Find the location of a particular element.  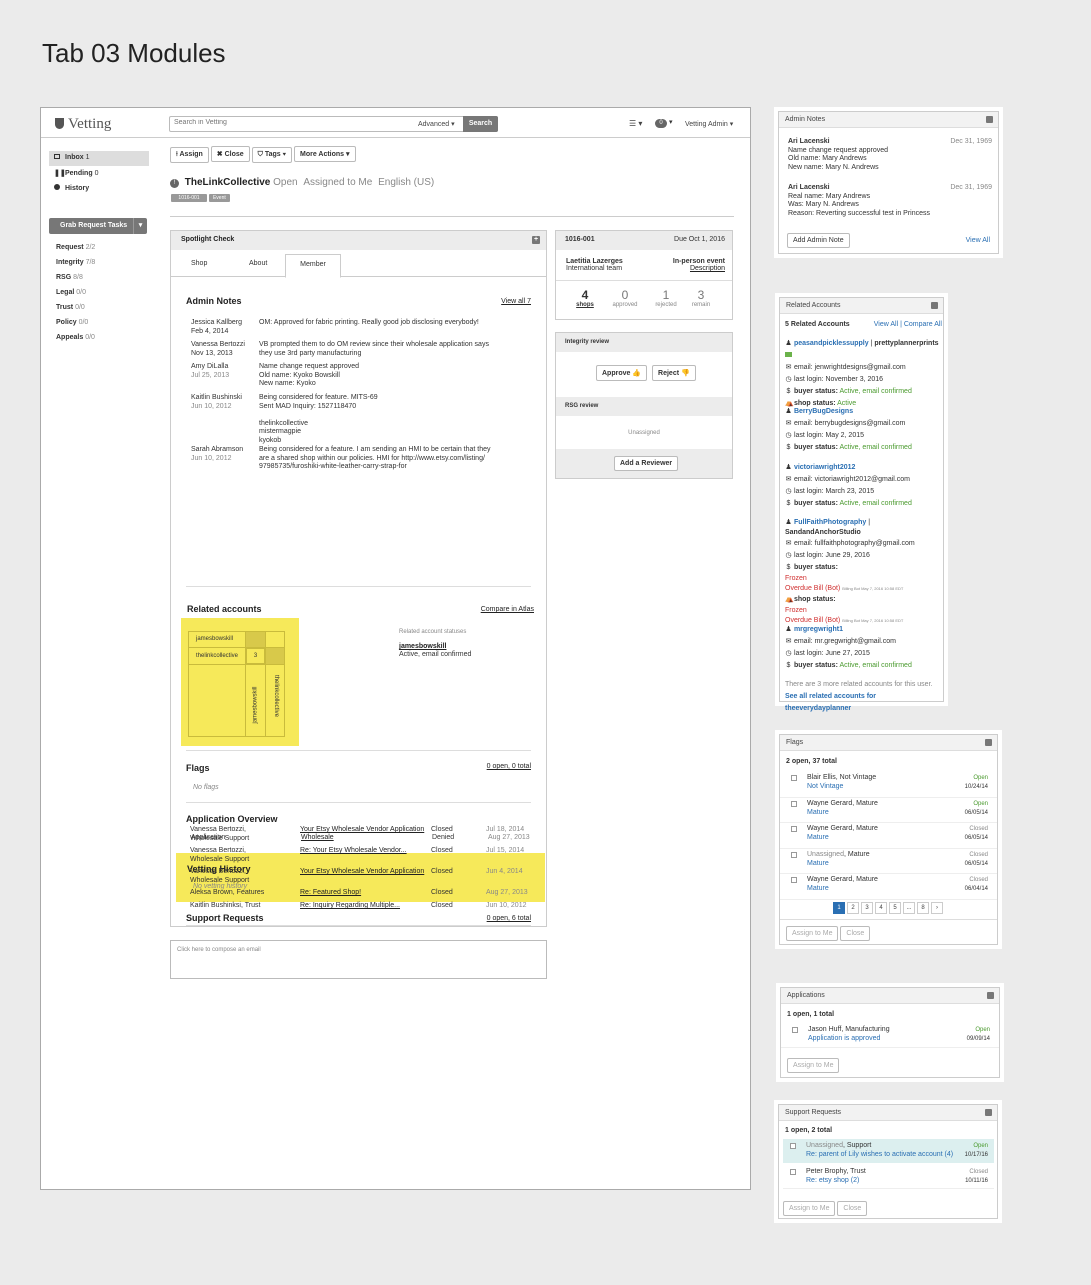

task-rsg: RSG 8/8 is located at coordinates (102, 277).